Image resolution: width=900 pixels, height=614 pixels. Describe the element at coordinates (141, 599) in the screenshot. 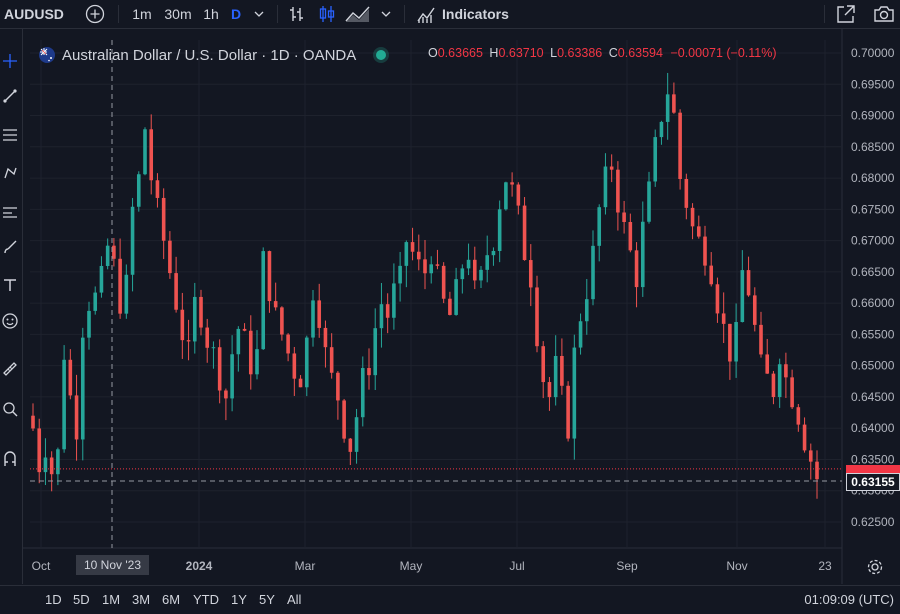

I see `range-3m: 3M` at that location.